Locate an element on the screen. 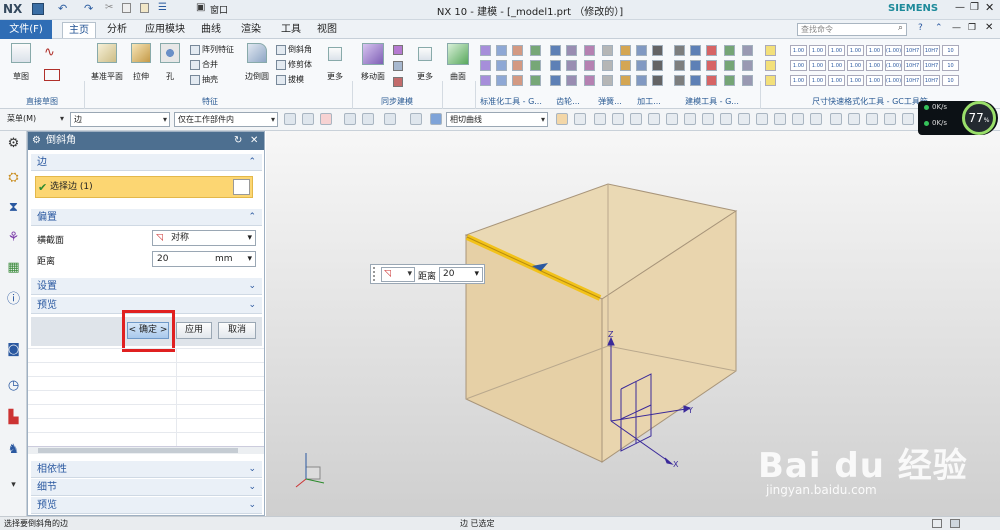 The width and height of the screenshot is (1000, 530). doc-close-icon: ✕ is located at coordinates (989, 27).